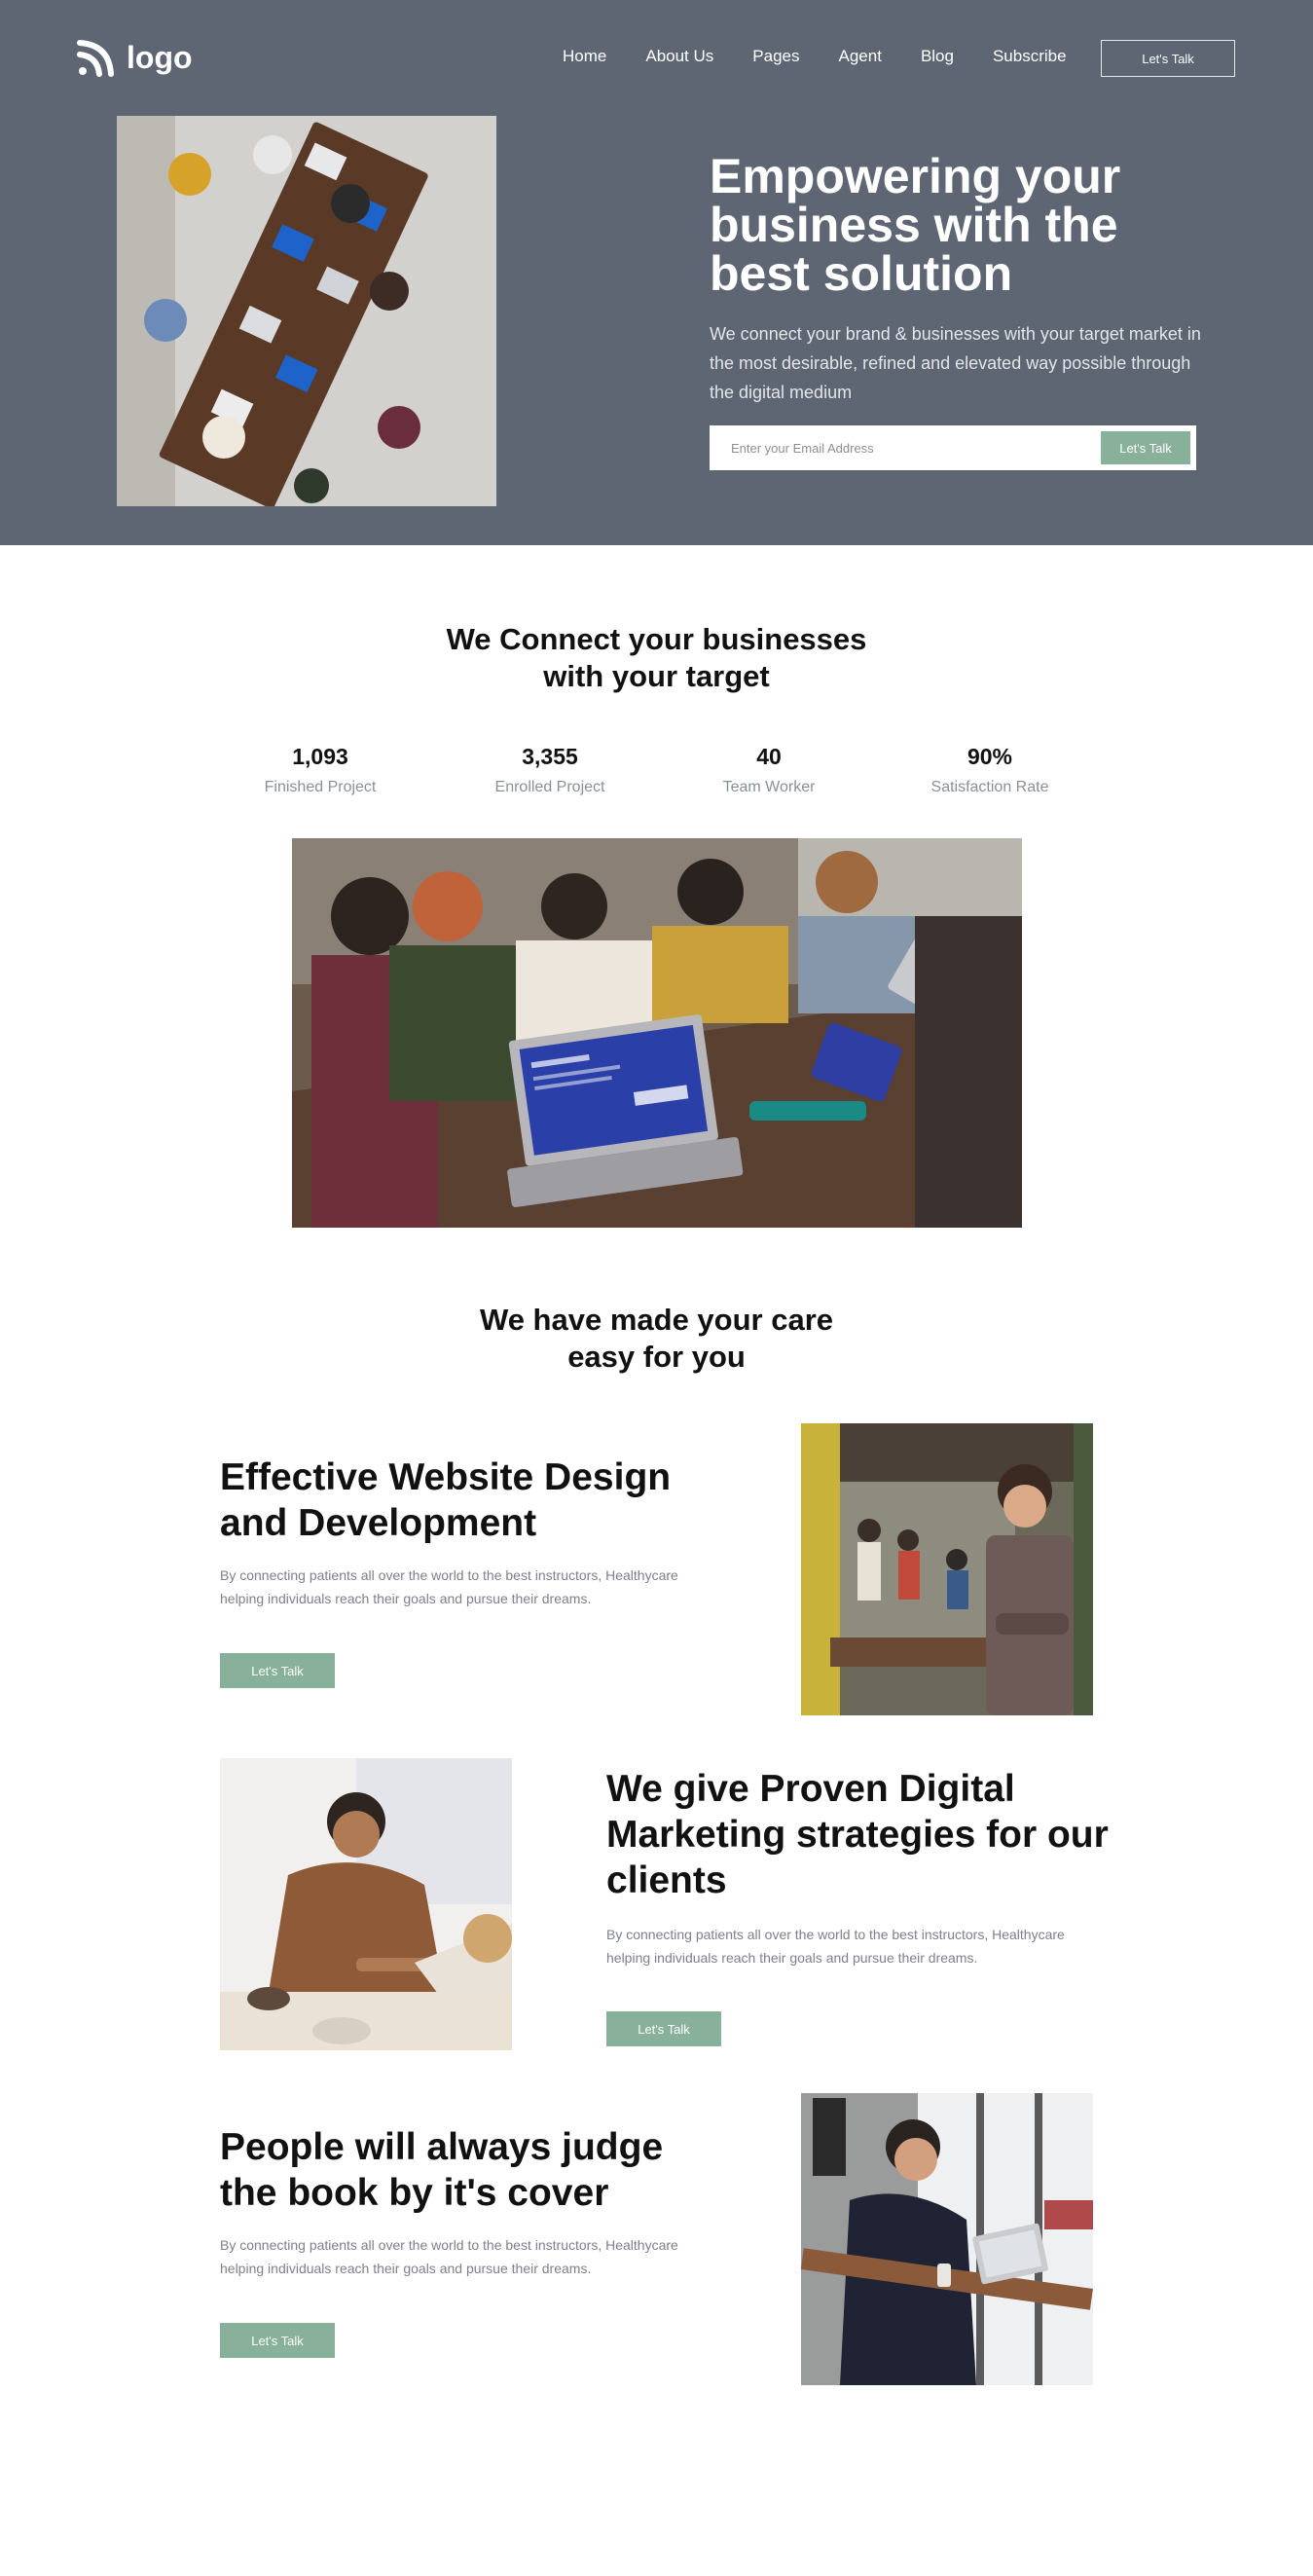 The width and height of the screenshot is (1313, 2576). I want to click on stat-enrolled-project: 3,355 Enrolled Project, so click(550, 769).